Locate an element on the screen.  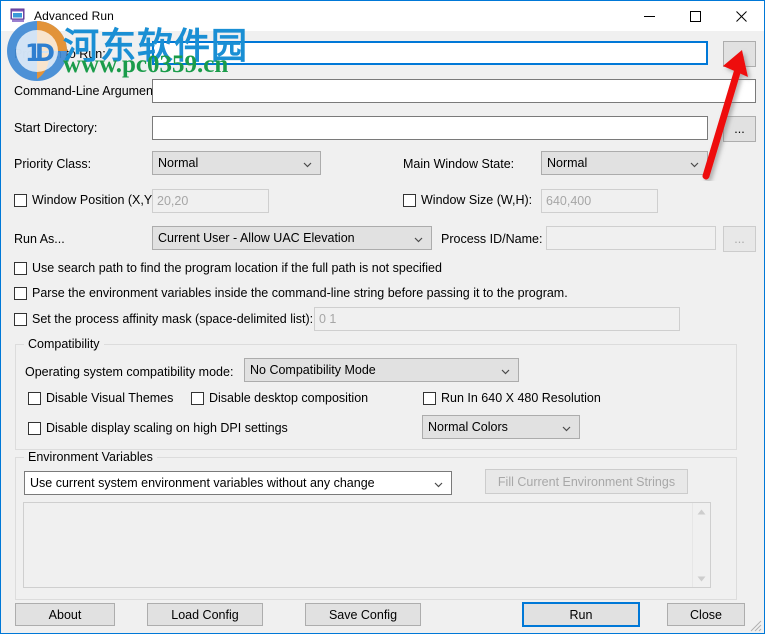
colors-combo: Normal Colors is located at coordinates (501, 427).